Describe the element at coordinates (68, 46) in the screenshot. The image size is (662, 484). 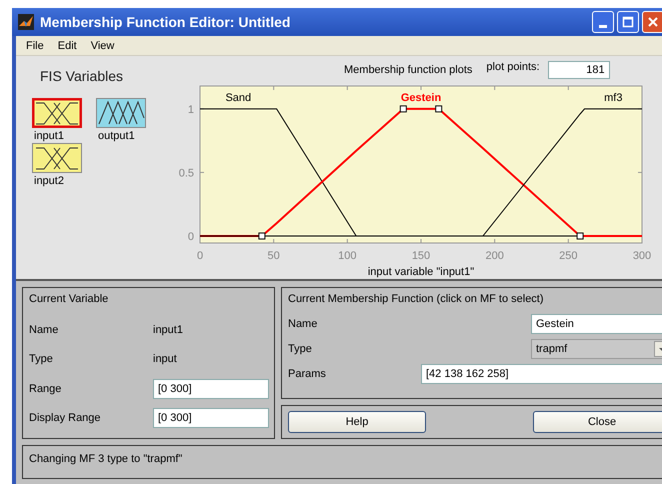
I see `menu-item: Edit` at that location.